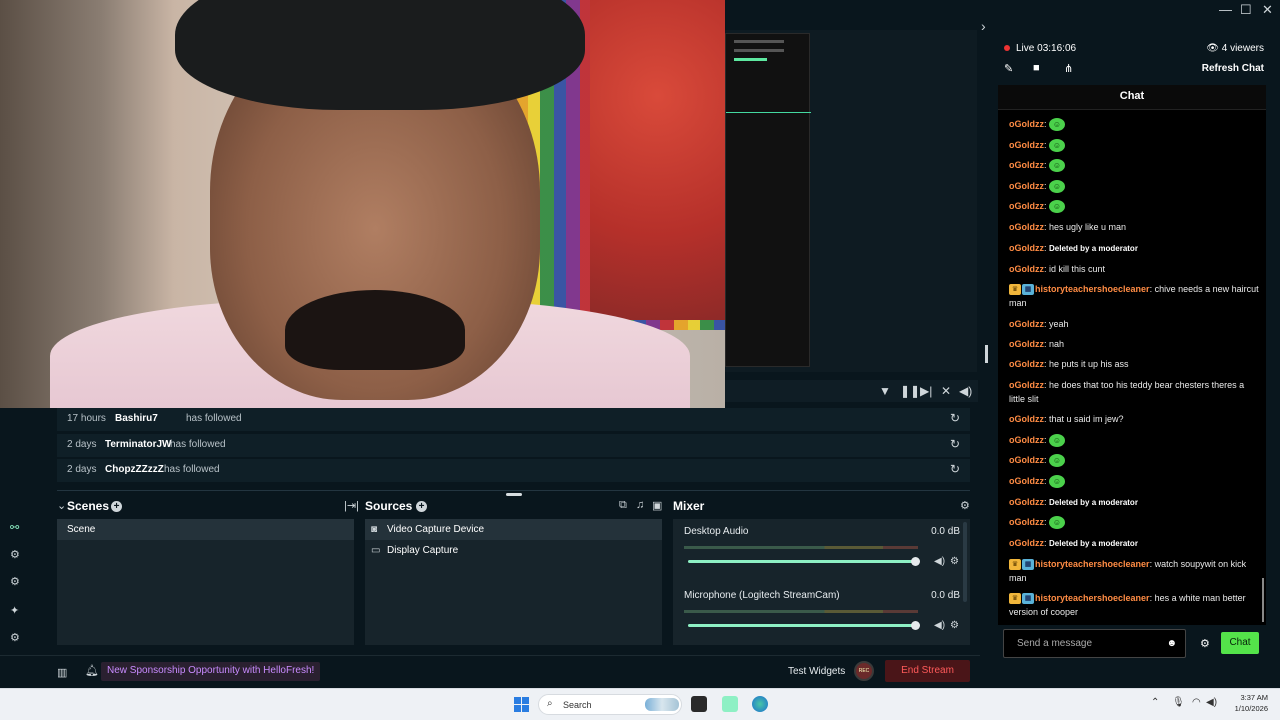 This screenshot has width=1280, height=720. Describe the element at coordinates (15, 637) in the screenshot. I see `settings-icon: ⚙` at that location.